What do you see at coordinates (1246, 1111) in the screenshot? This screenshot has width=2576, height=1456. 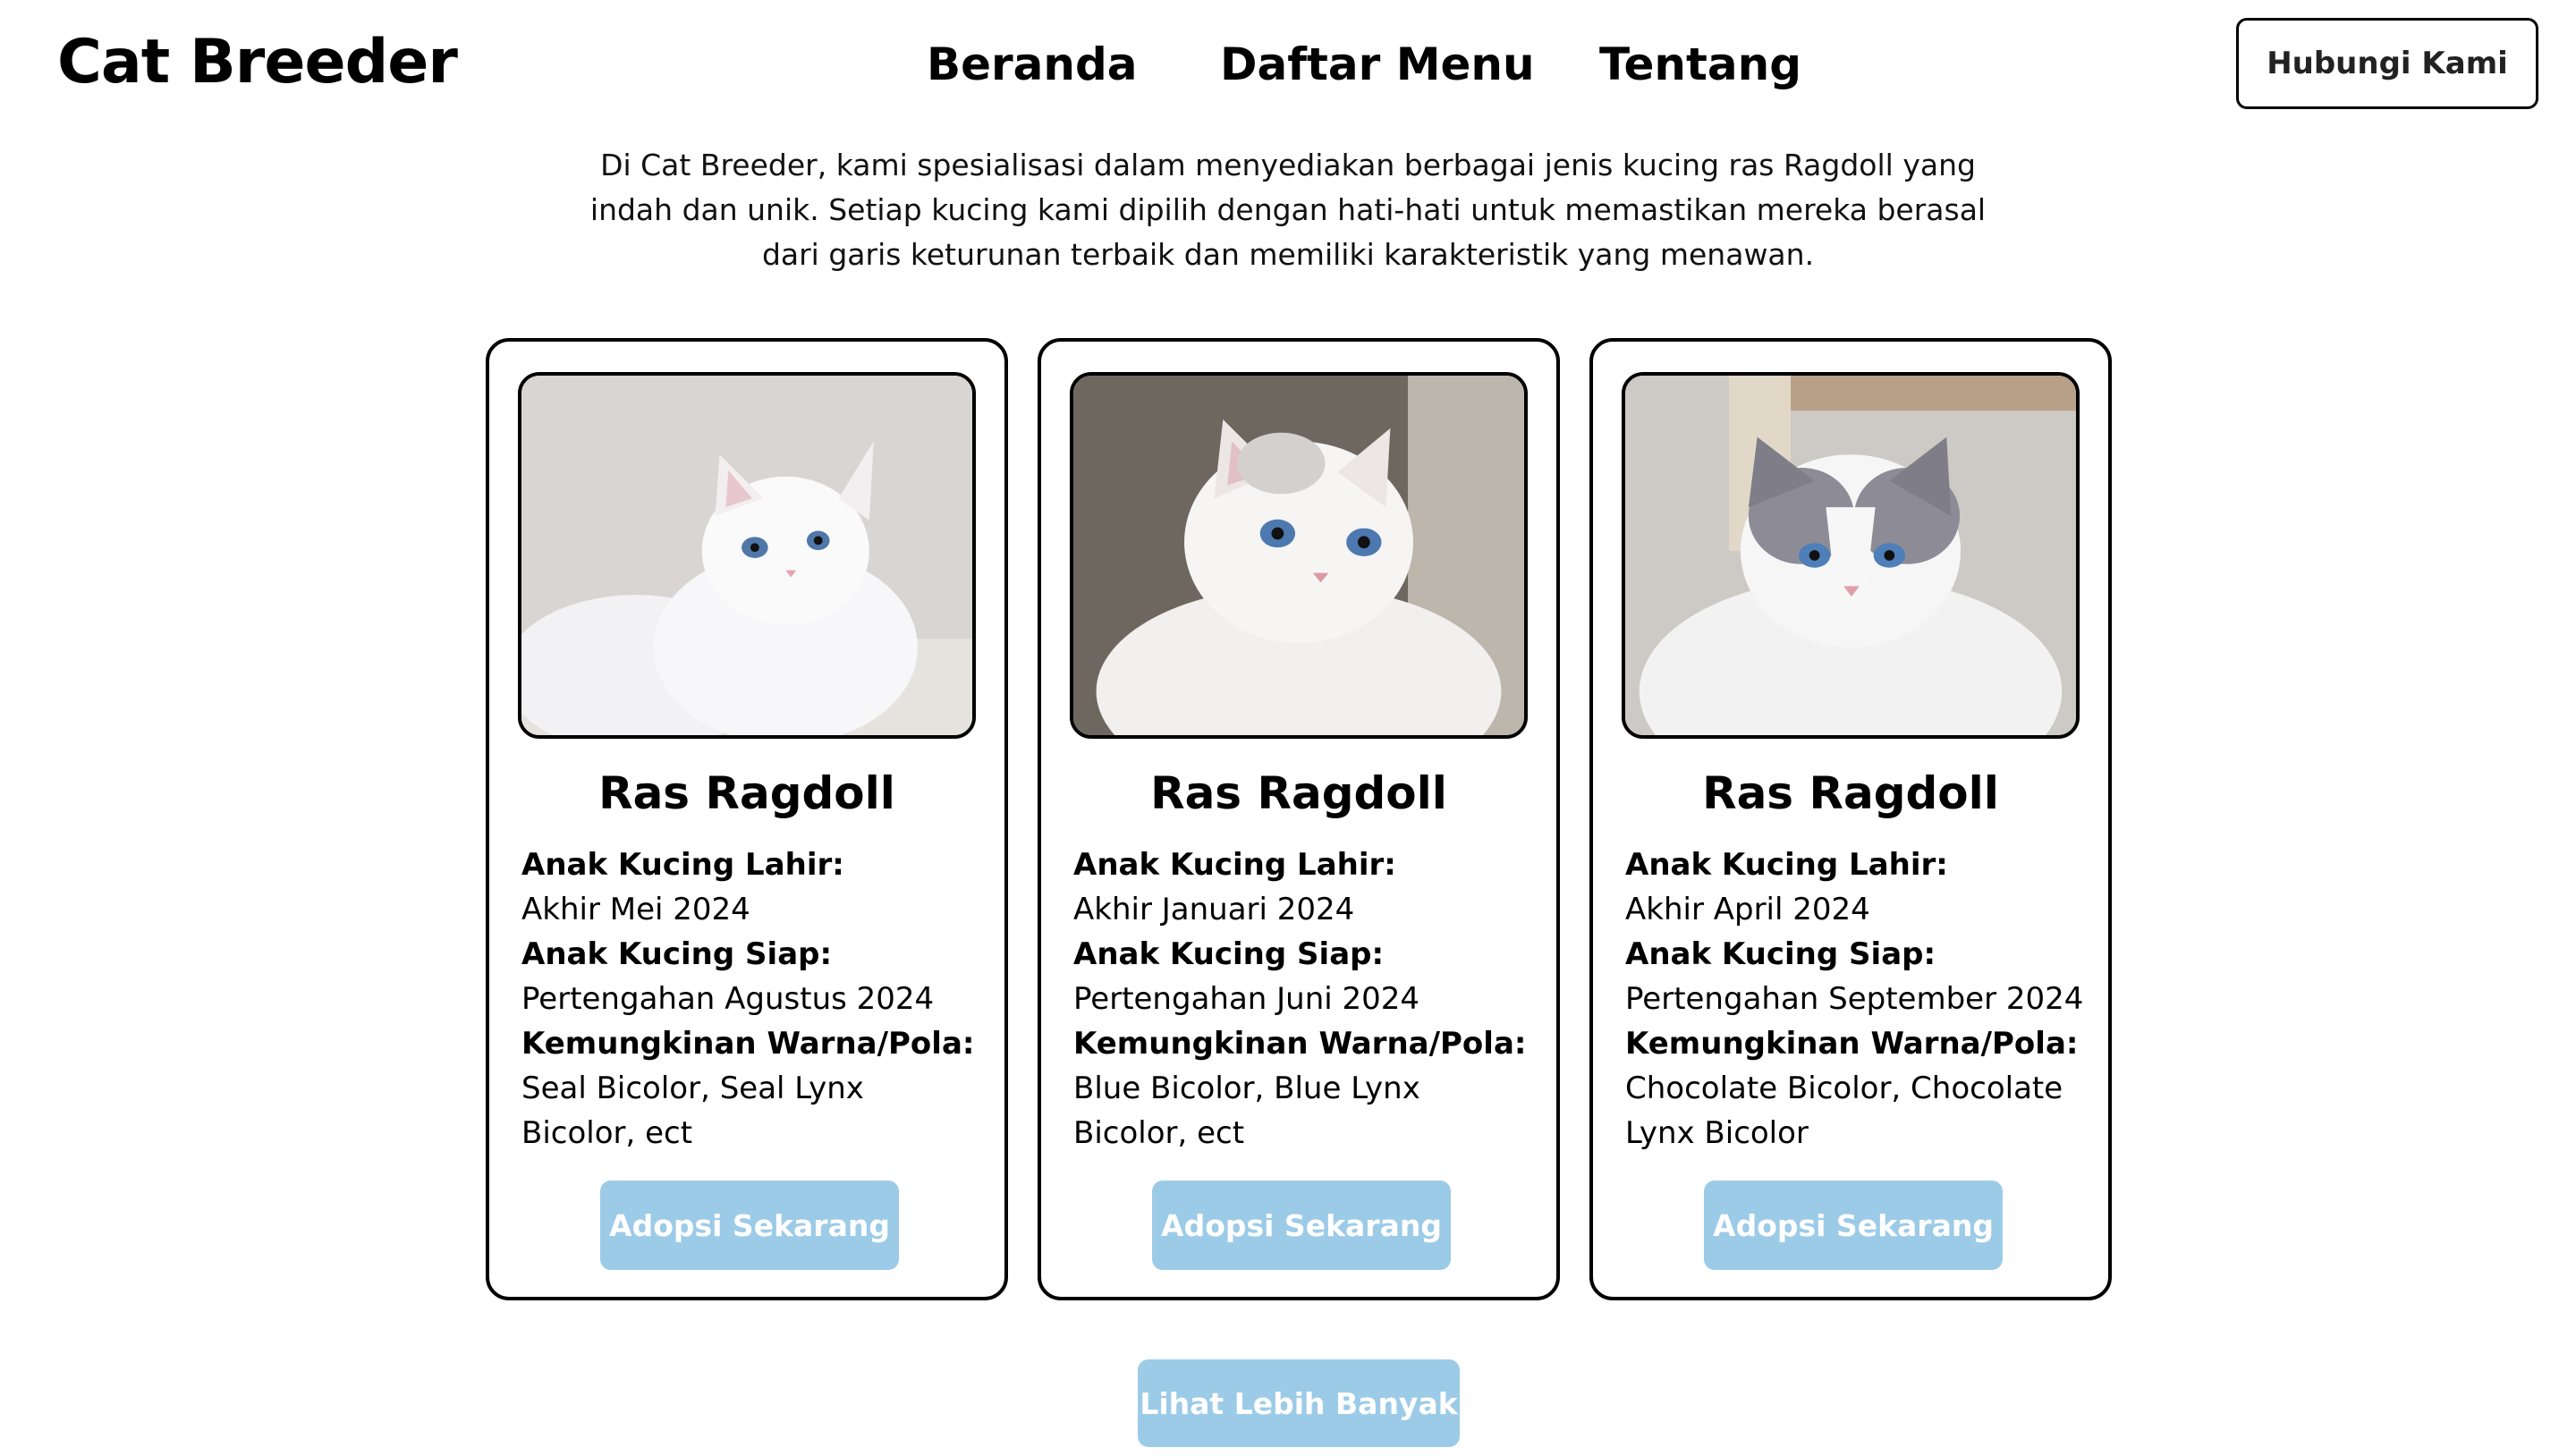 I see `color-value: Blue Bicolor, Blue Lynx Bicolor, ect` at bounding box center [1246, 1111].